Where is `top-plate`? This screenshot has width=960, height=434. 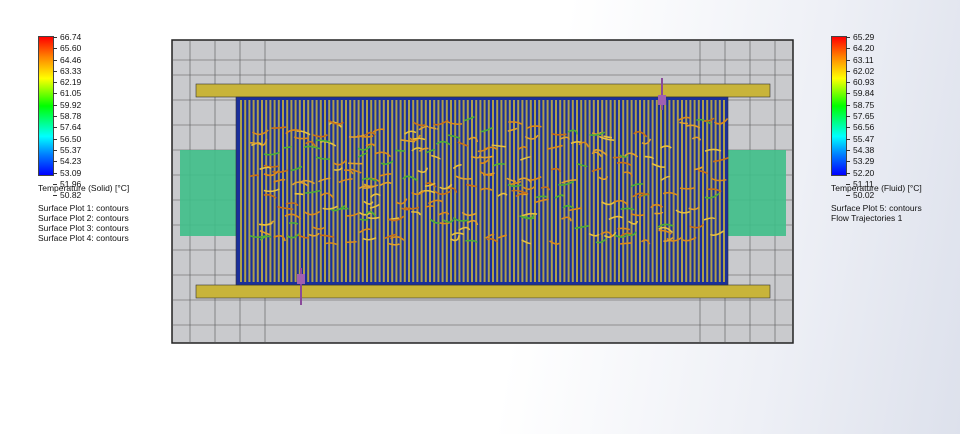 top-plate is located at coordinates (483, 90).